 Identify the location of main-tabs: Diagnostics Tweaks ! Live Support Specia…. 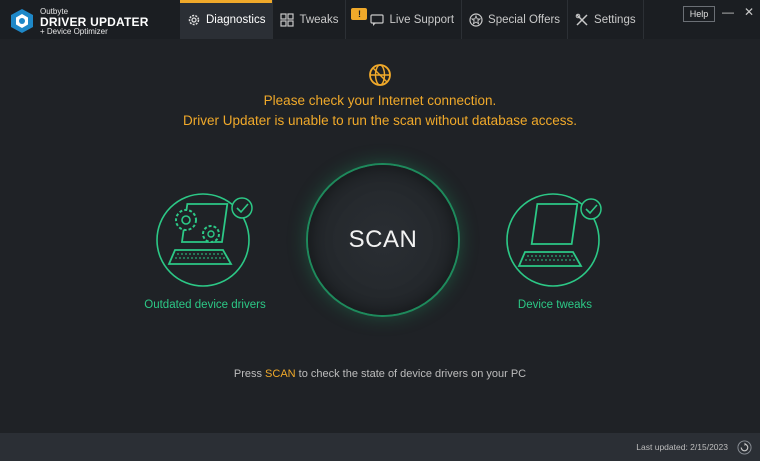
(412, 19).